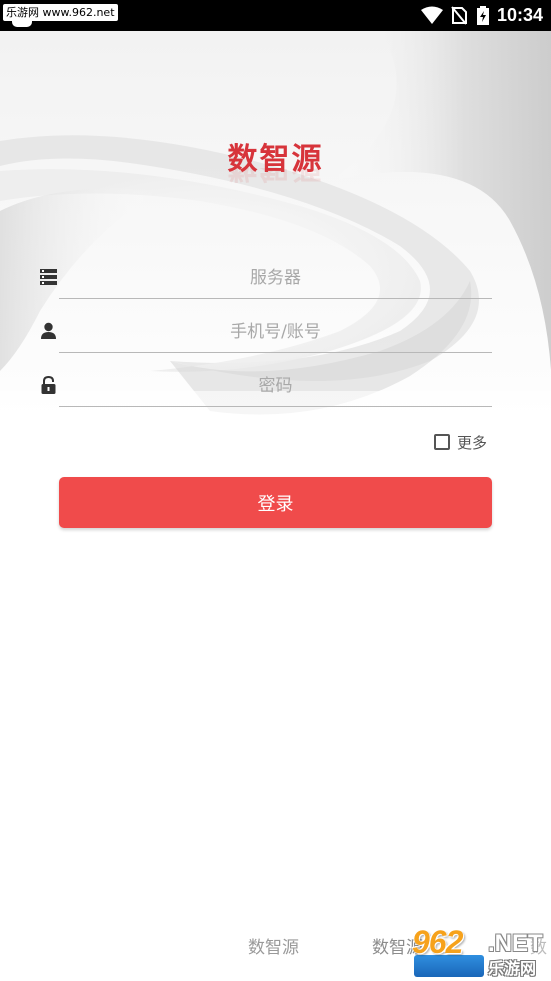  I want to click on watermark-suffix: .NET, so click(515, 943).